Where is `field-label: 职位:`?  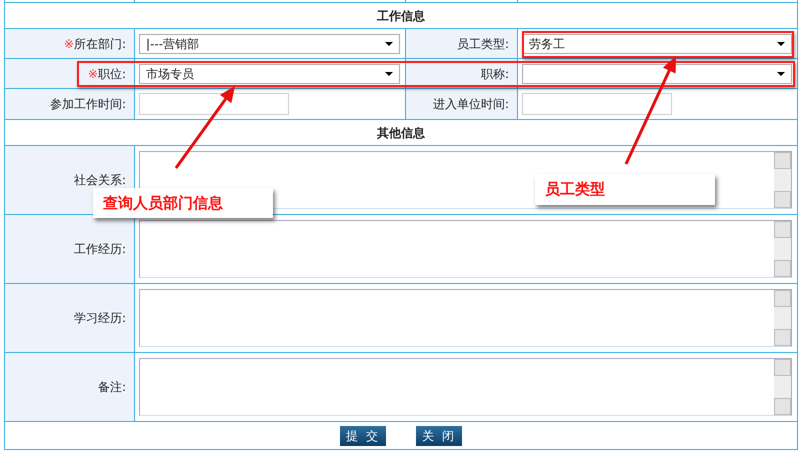
field-label: 职位: is located at coordinates (112, 74).